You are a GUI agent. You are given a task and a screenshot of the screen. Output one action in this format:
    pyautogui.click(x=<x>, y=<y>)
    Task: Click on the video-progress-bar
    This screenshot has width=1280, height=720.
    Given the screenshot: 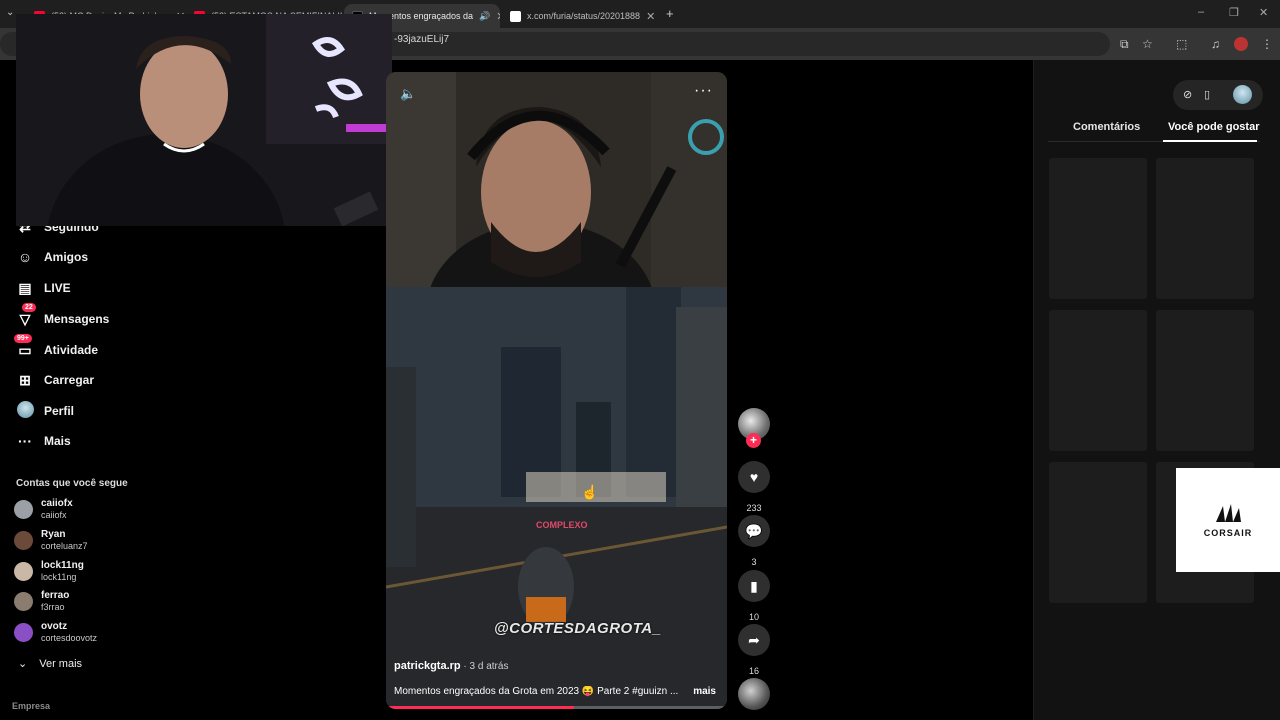 What is the action you would take?
    pyautogui.click(x=556, y=707)
    